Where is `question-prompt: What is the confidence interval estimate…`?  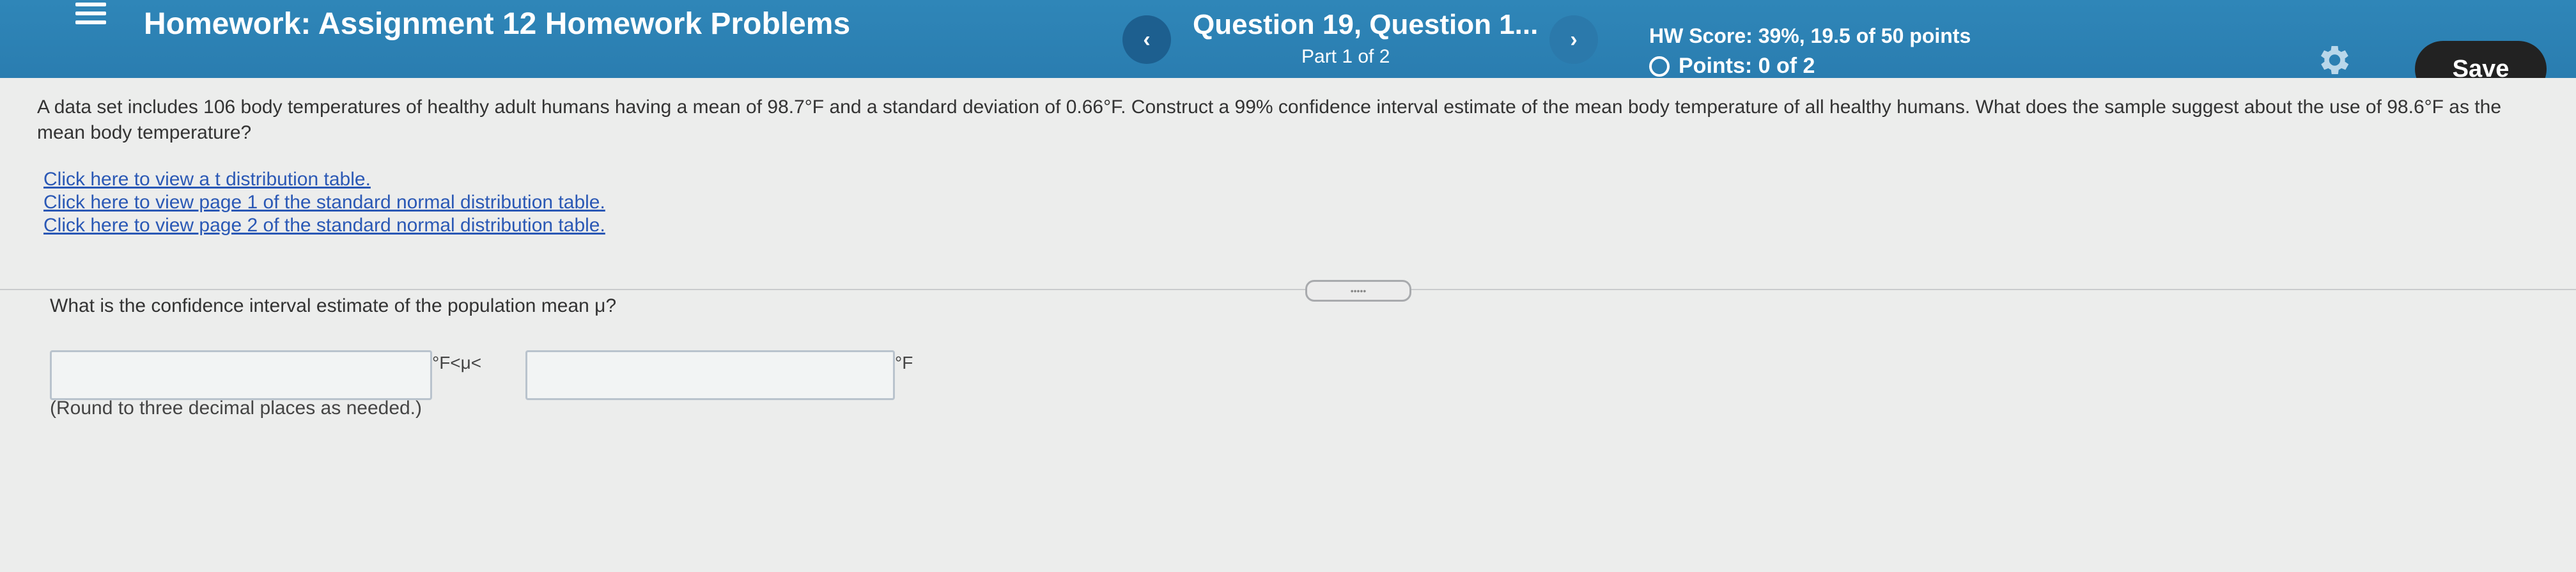 question-prompt: What is the confidence interval estimate… is located at coordinates (333, 305).